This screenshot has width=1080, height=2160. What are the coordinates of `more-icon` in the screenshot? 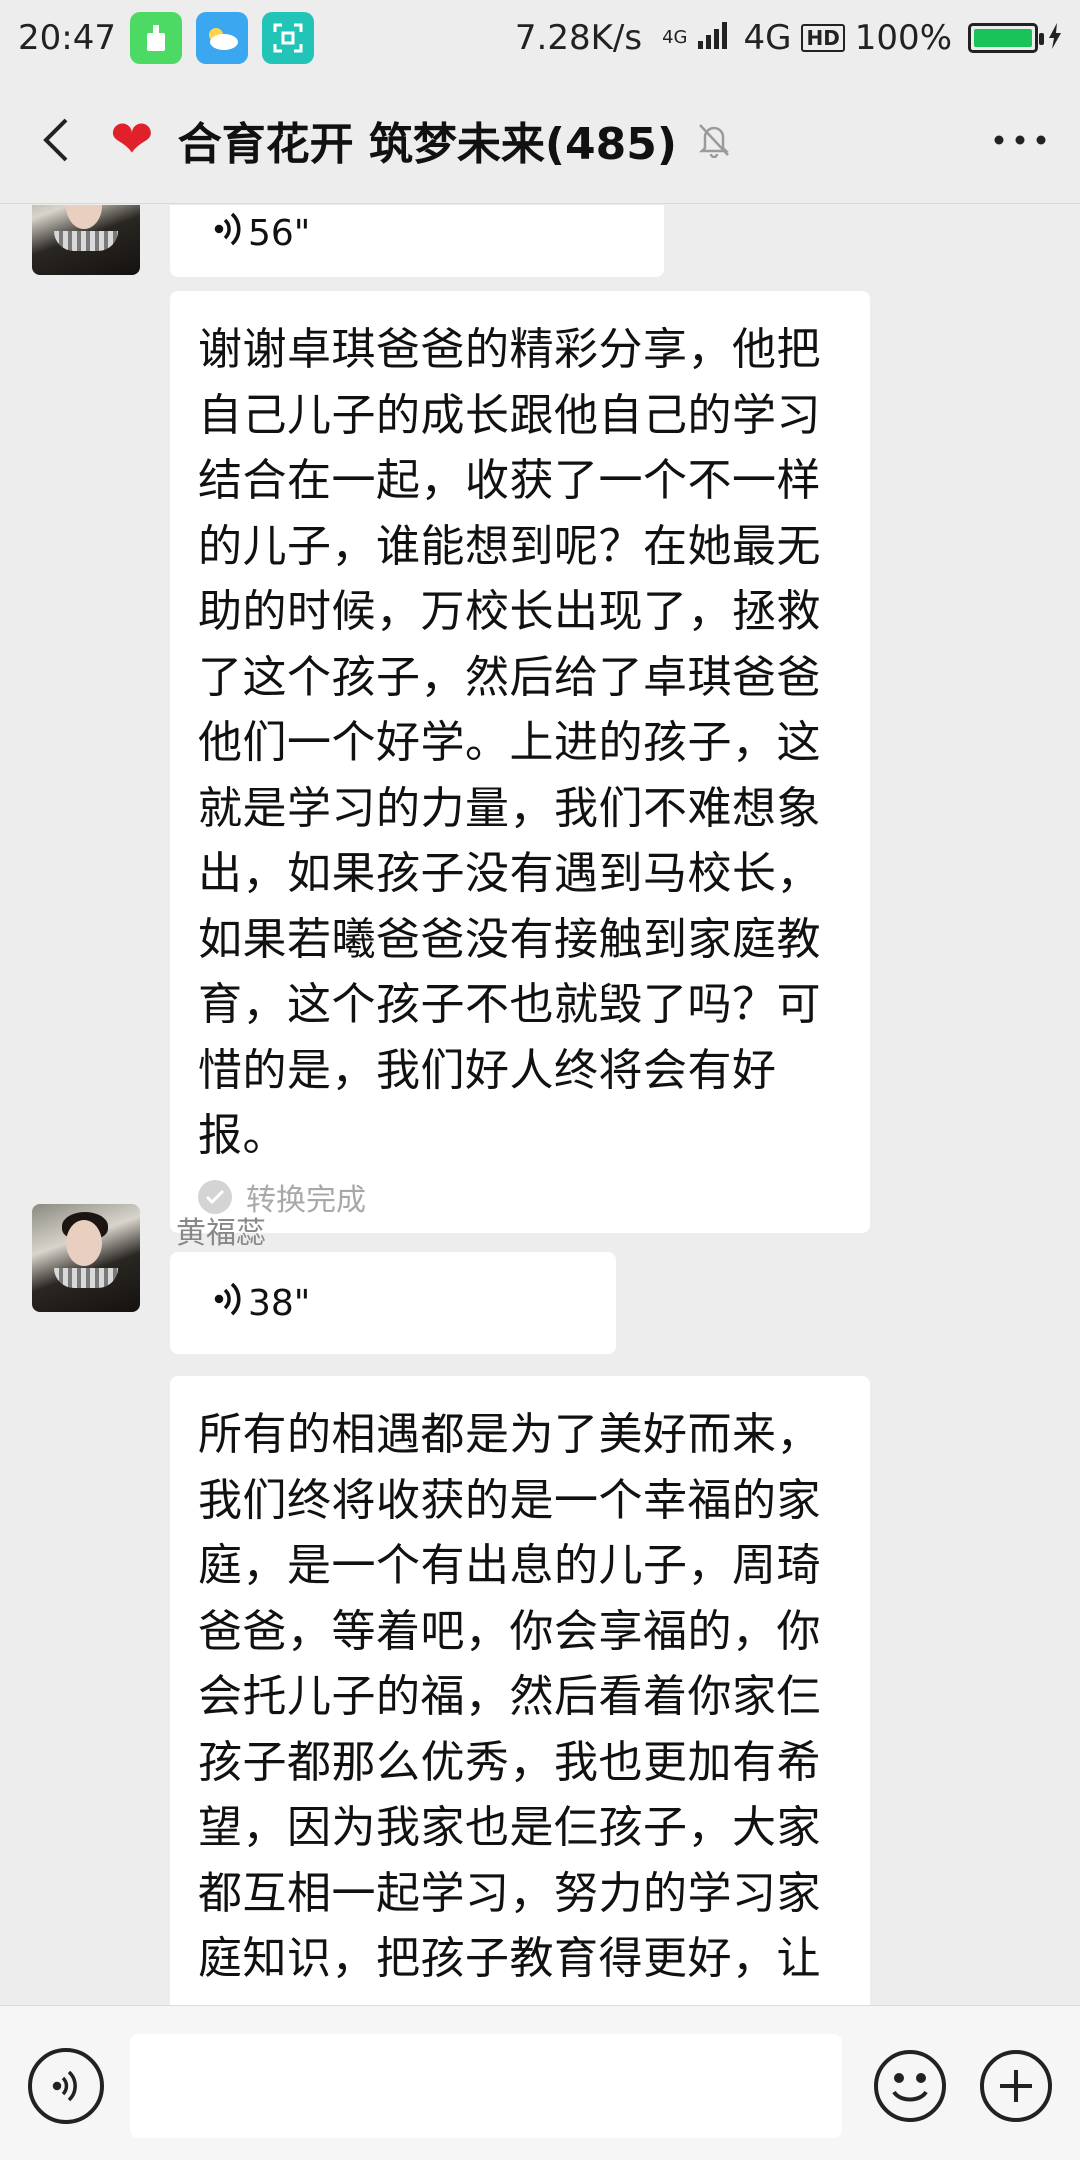 It's located at (1020, 139).